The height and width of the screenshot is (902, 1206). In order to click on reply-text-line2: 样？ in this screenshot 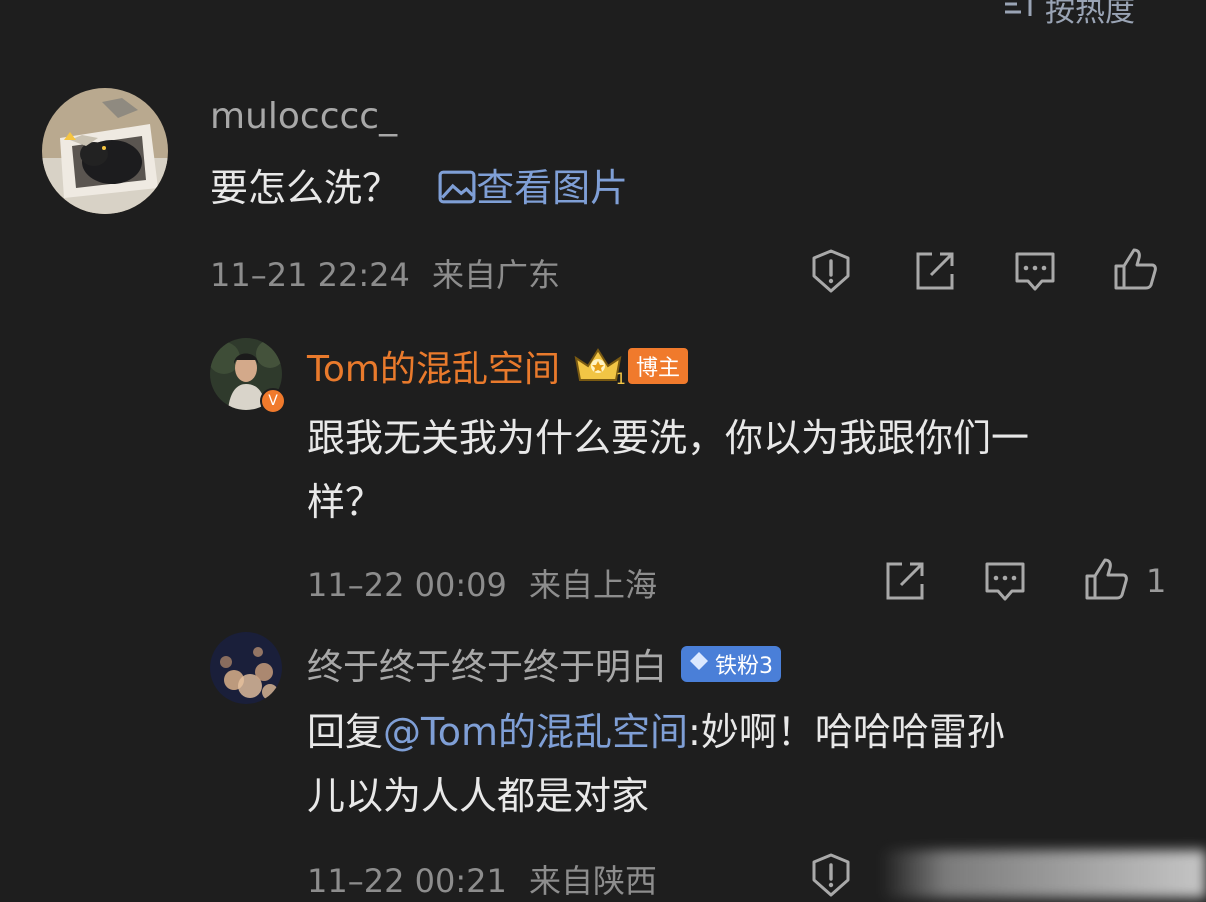, I will do `click(345, 502)`.